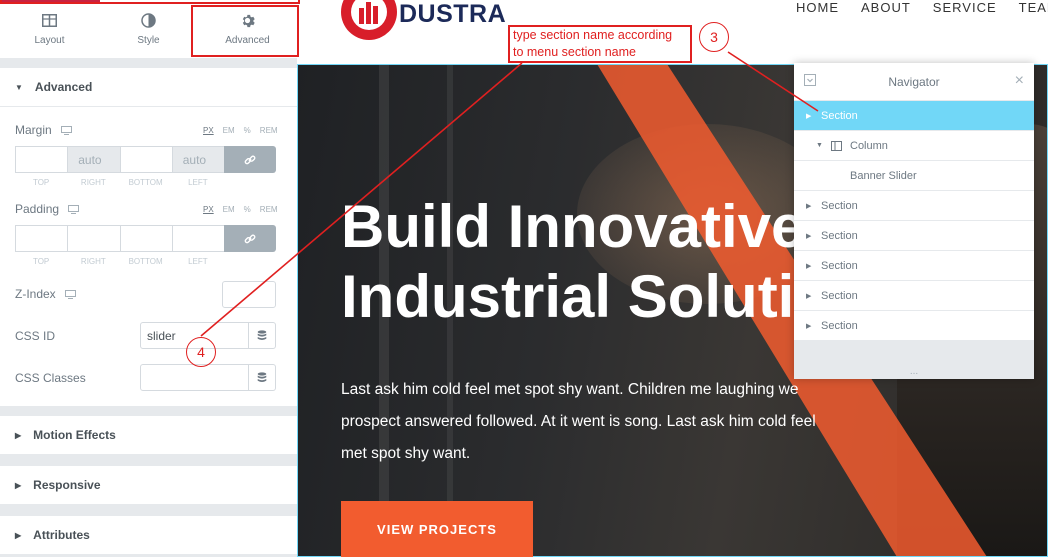 This screenshot has height=557, width=1048. Describe the element at coordinates (41, 238) in the screenshot. I see `padding-top-input` at that location.